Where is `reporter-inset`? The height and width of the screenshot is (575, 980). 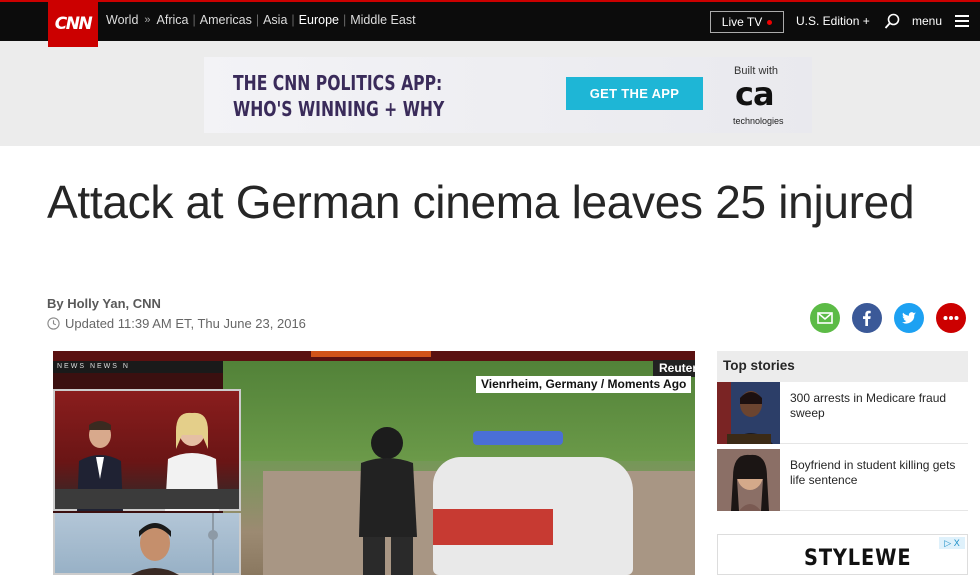 reporter-inset is located at coordinates (147, 544).